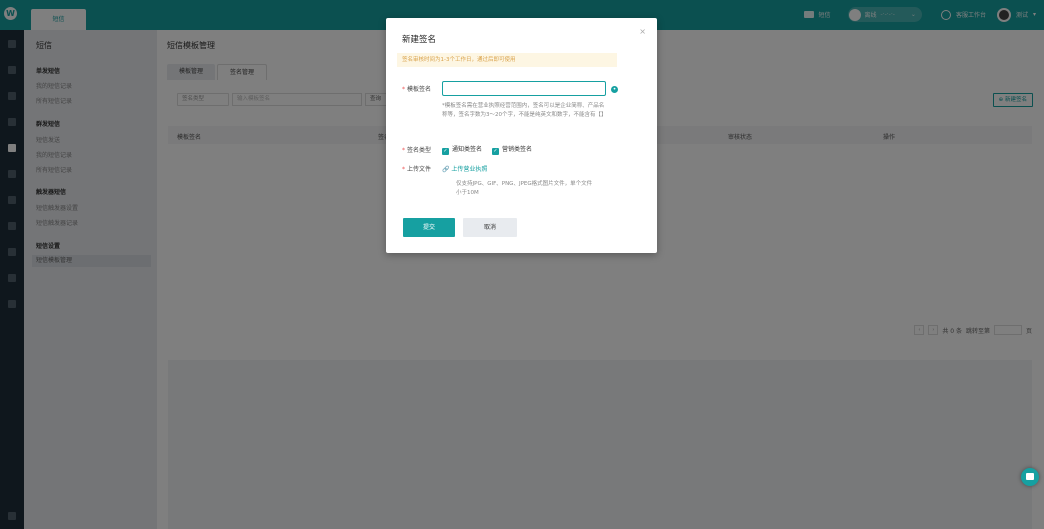 This screenshot has width=1044, height=529. I want to click on chat-button, so click(1030, 477).